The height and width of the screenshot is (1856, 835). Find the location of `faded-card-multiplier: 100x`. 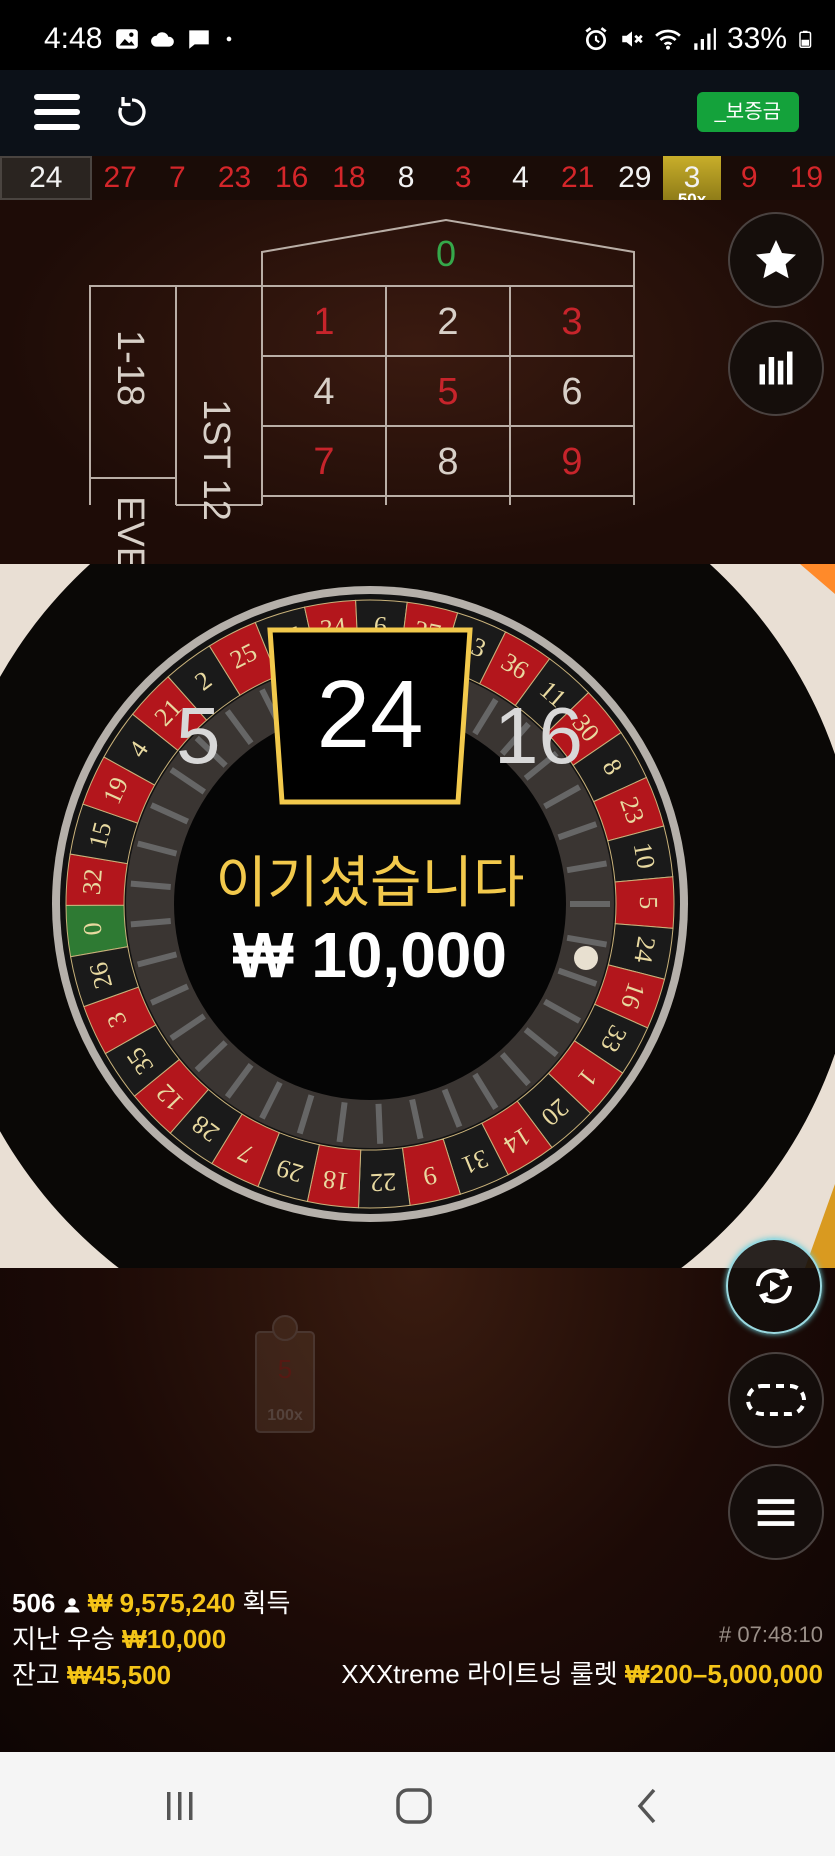

faded-card-multiplier: 100x is located at coordinates (285, 1415).